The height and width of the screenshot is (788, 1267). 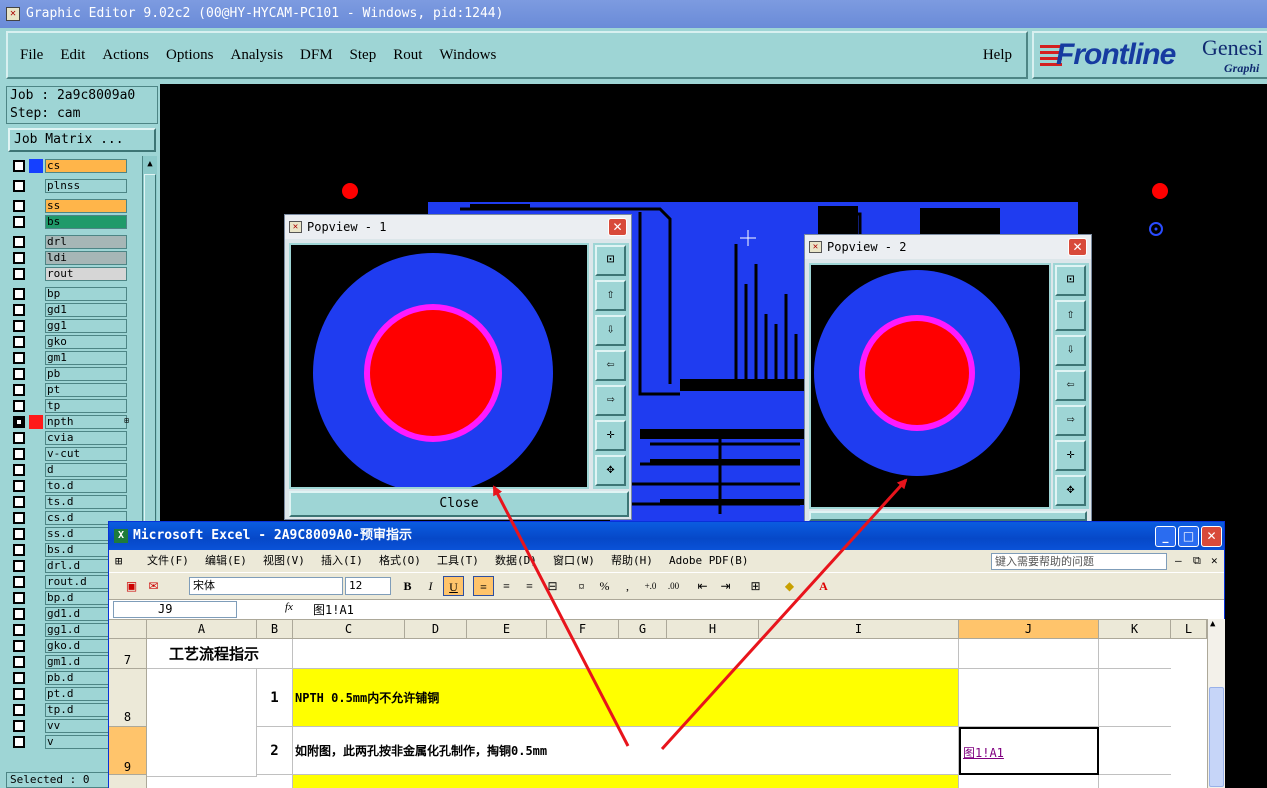 I want to click on layer-name: v-cut, so click(x=86, y=454).